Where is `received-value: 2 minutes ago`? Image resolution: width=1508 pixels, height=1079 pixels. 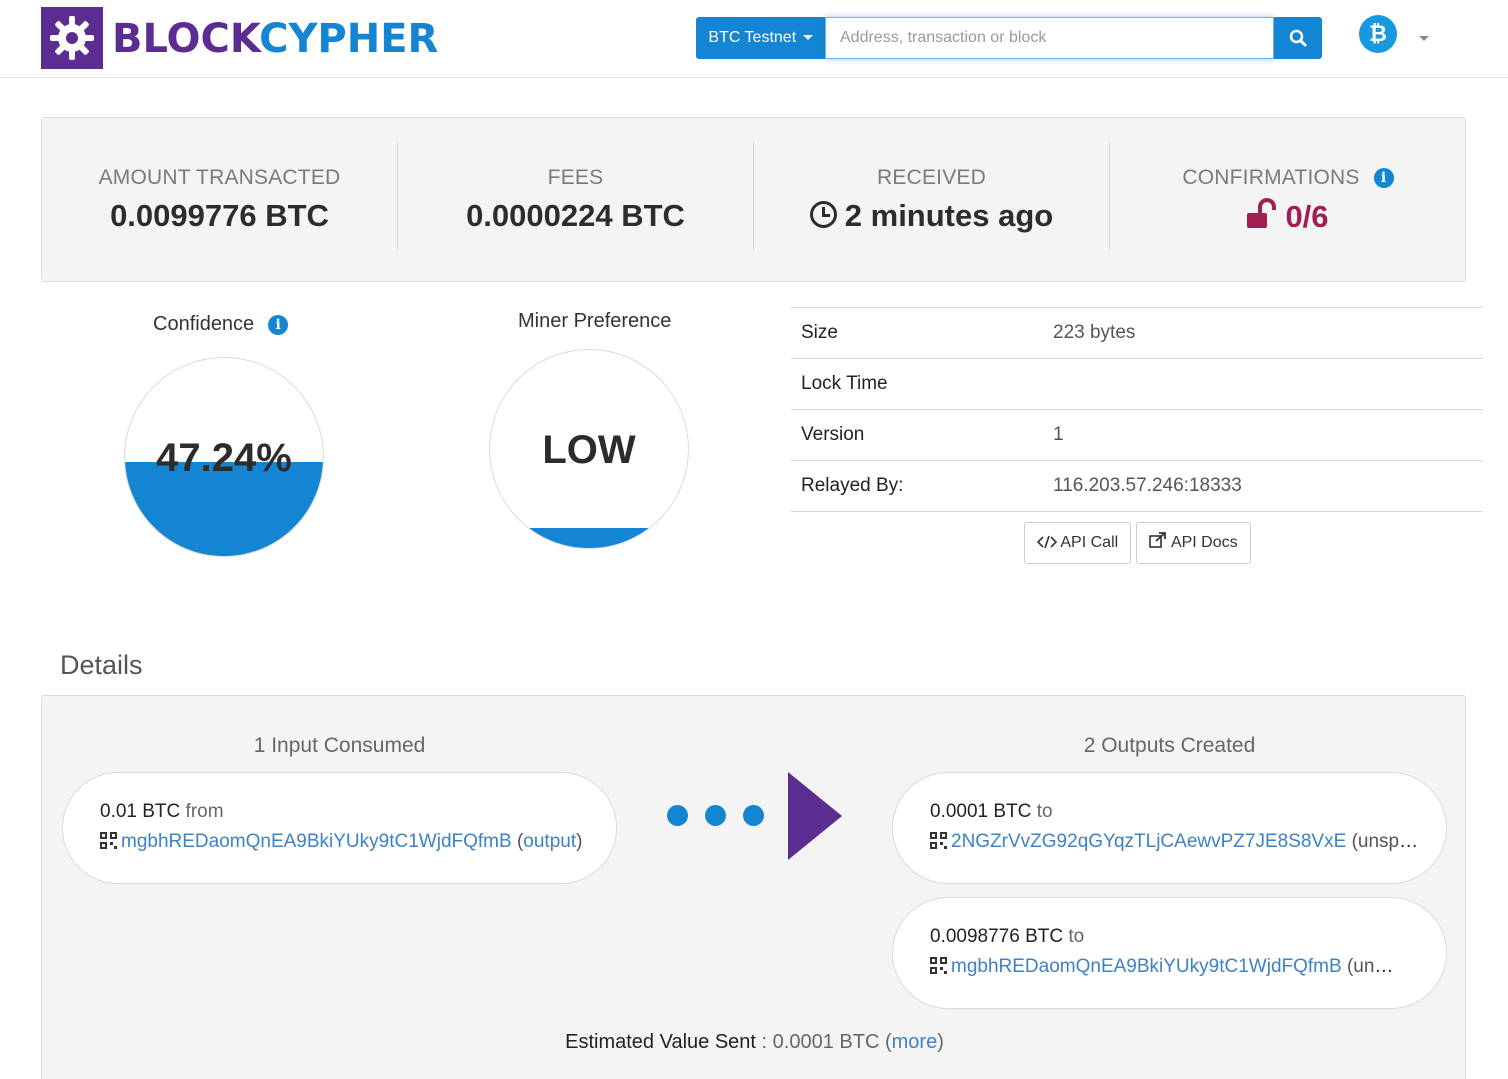
received-value: 2 minutes ago is located at coordinates (949, 215).